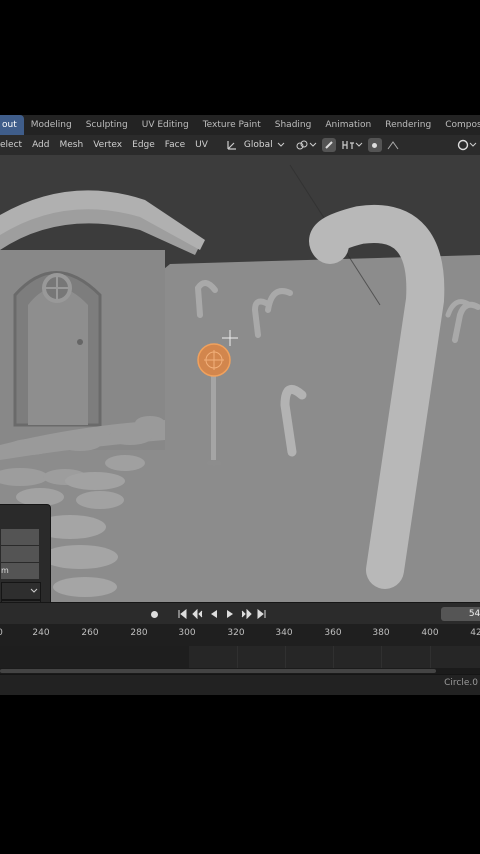 This screenshot has width=480, height=854. What do you see at coordinates (94, 657) in the screenshot?
I see `frame-range-shade` at bounding box center [94, 657].